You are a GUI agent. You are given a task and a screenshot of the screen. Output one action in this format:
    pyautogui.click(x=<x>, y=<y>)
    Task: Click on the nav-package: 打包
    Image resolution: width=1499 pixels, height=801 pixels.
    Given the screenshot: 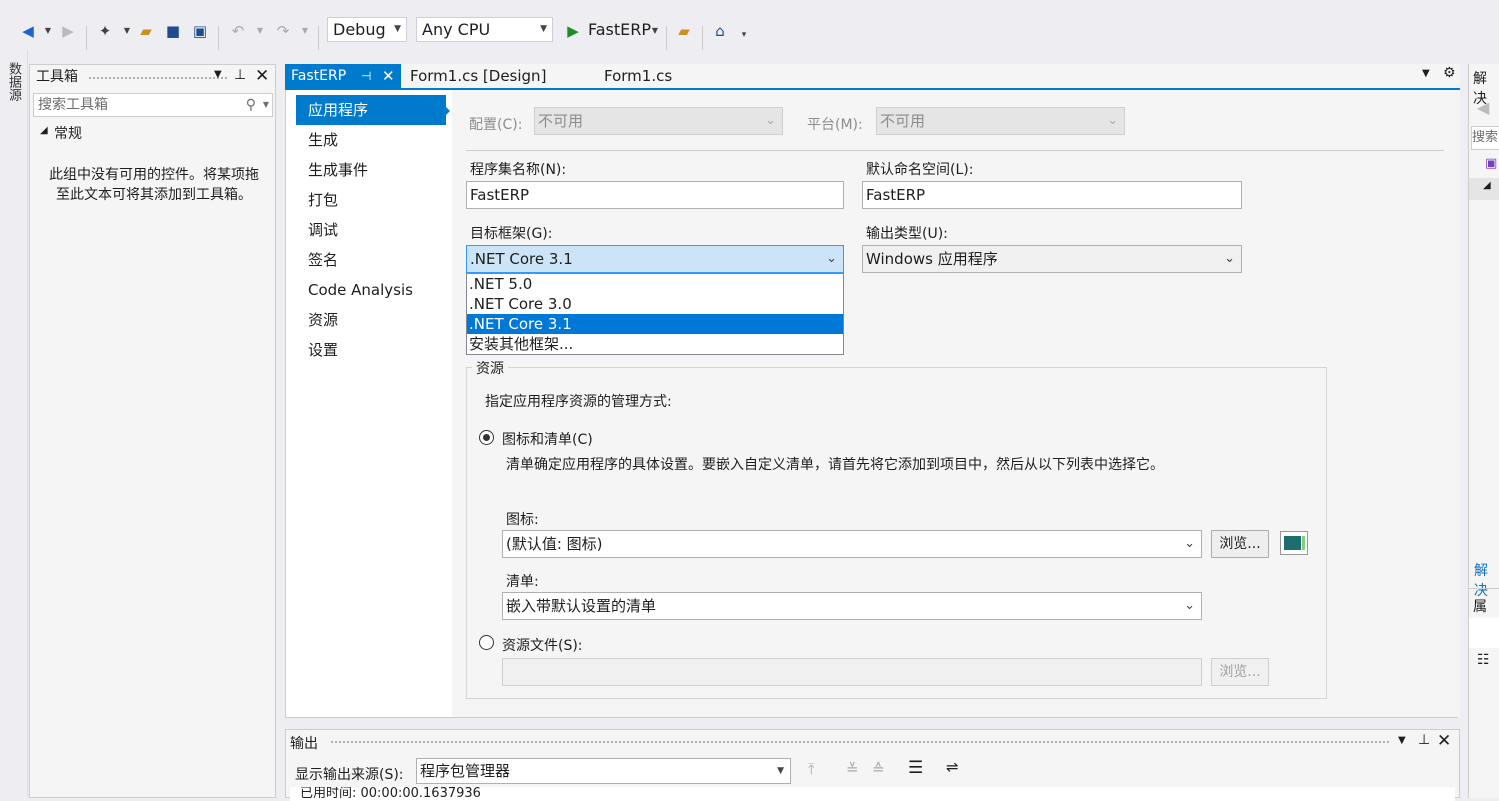 What is the action you would take?
    pyautogui.click(x=371, y=200)
    